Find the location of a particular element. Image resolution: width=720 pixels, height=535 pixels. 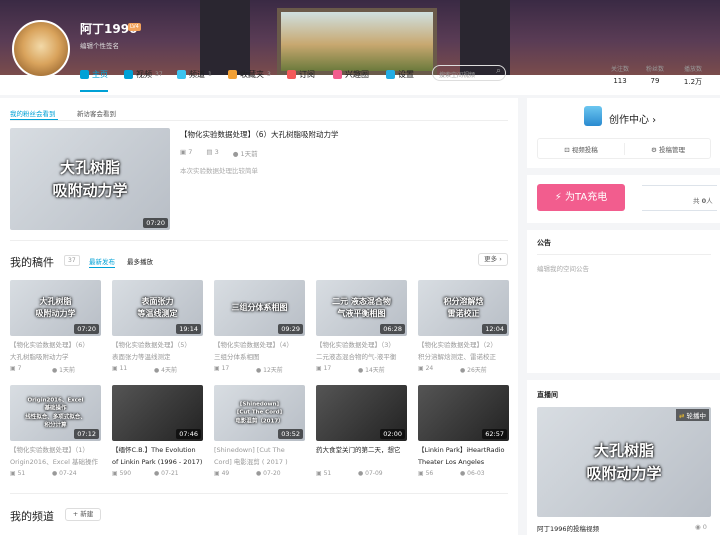

video-title: 【物化实验数据处理】（2） 积分溶解焓测定、雷诺校正 is located at coordinates (465, 351).